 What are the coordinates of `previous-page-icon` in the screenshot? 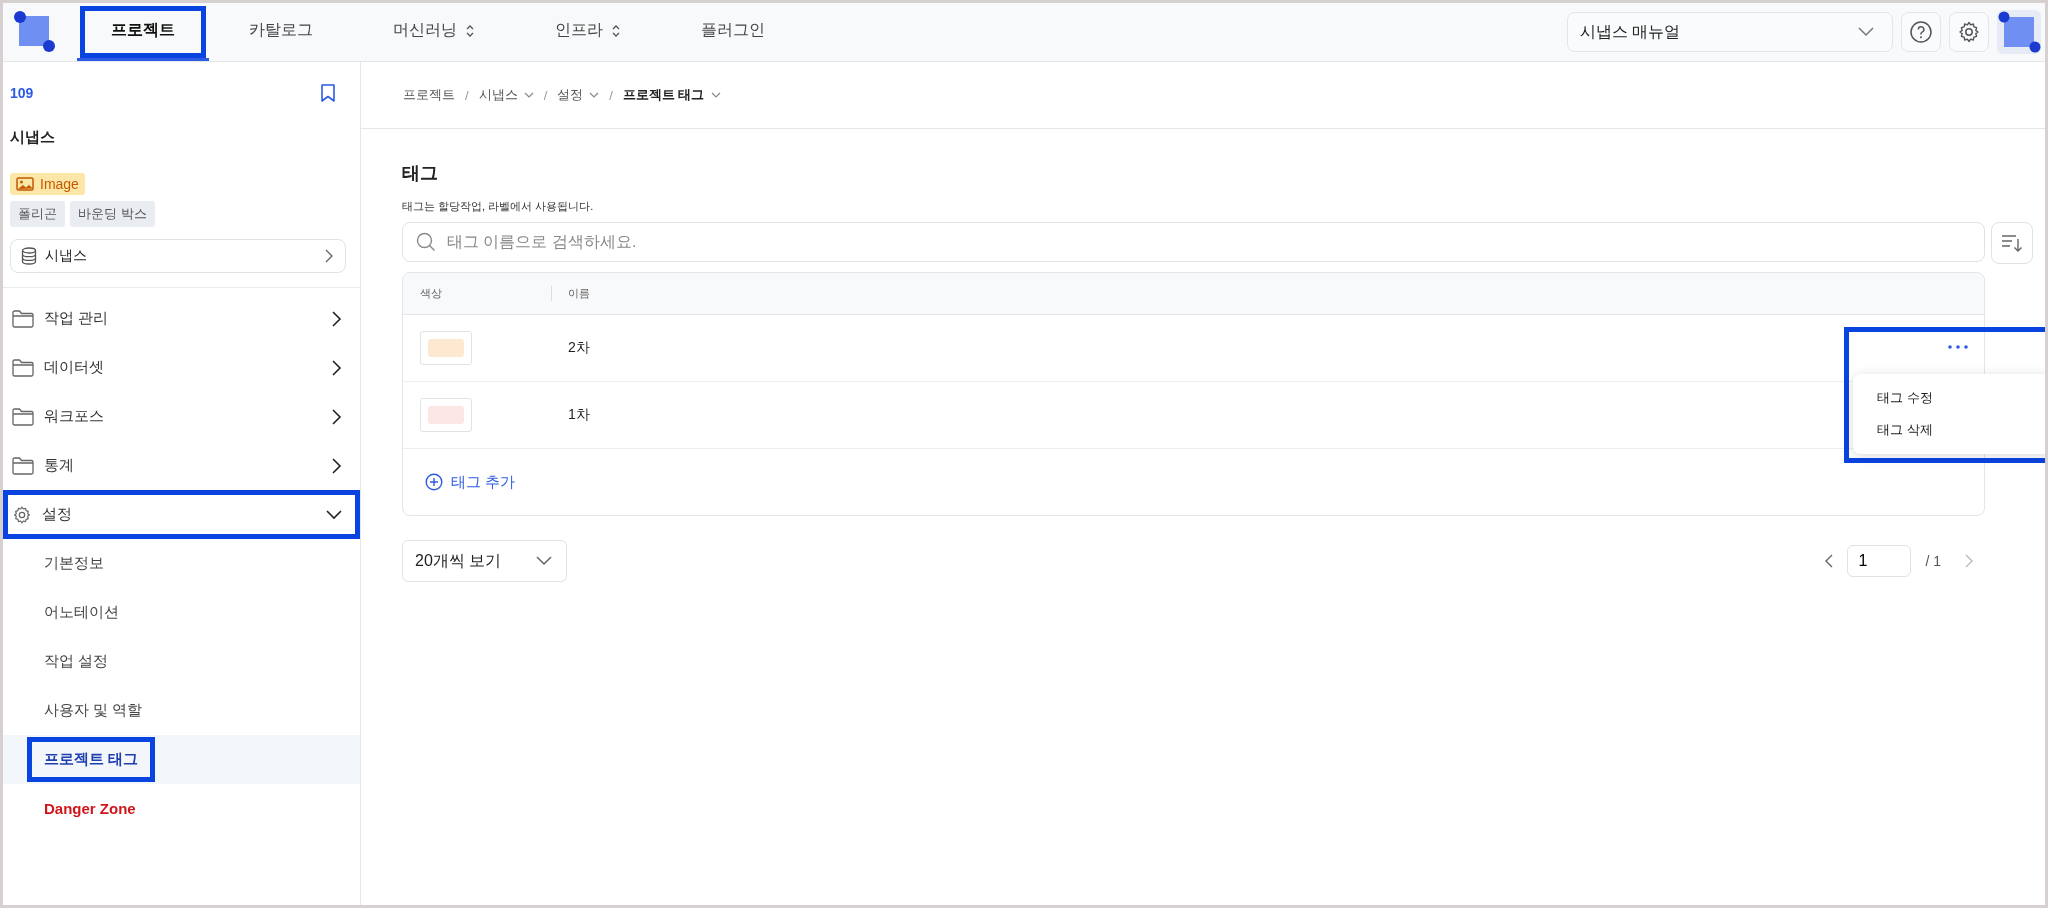 It's located at (1829, 561).